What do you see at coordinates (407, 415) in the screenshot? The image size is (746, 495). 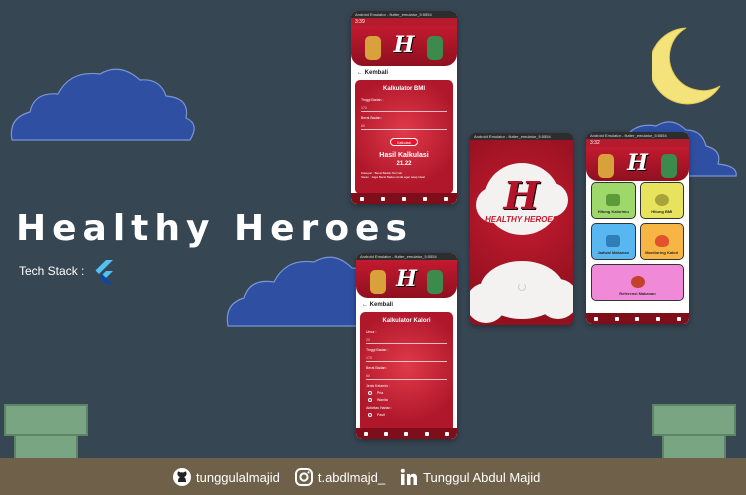 I see `activity-option: Pasif` at bounding box center [407, 415].